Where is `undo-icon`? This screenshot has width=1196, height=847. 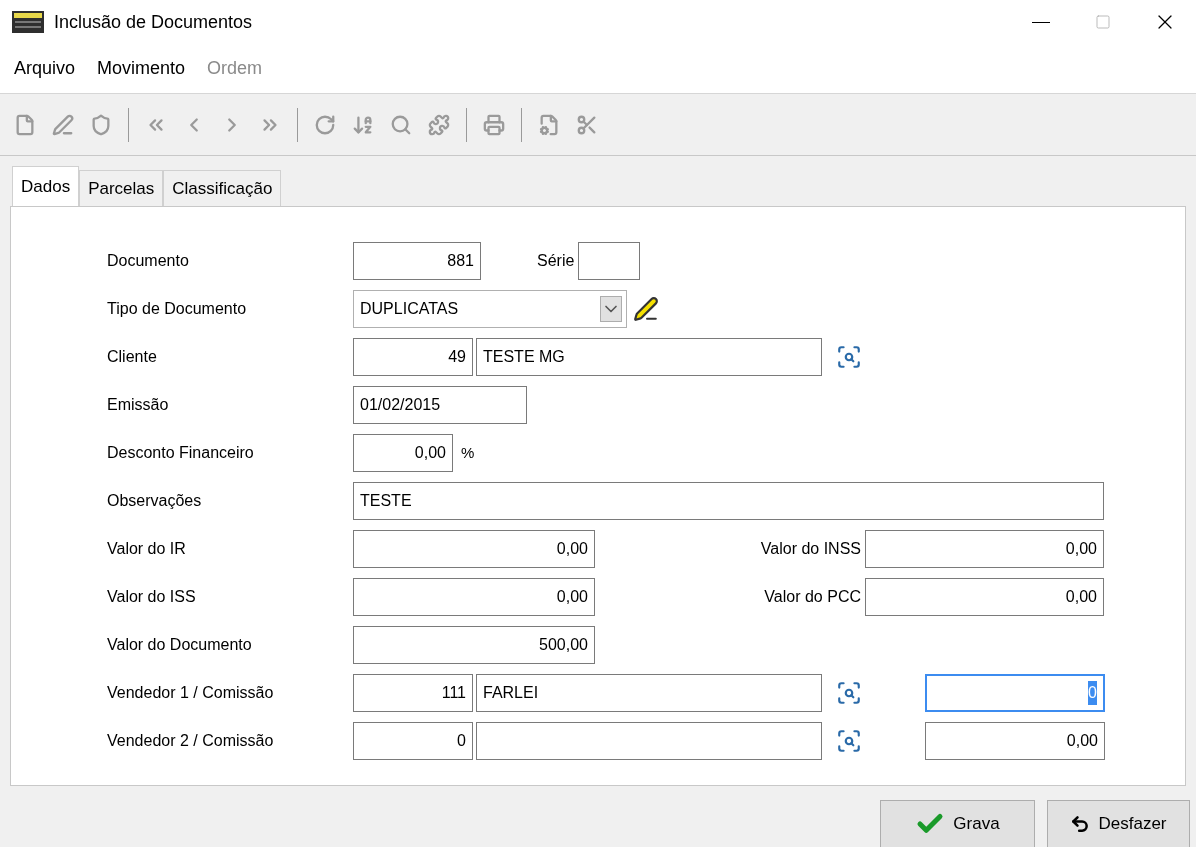
undo-icon is located at coordinates (1080, 824).